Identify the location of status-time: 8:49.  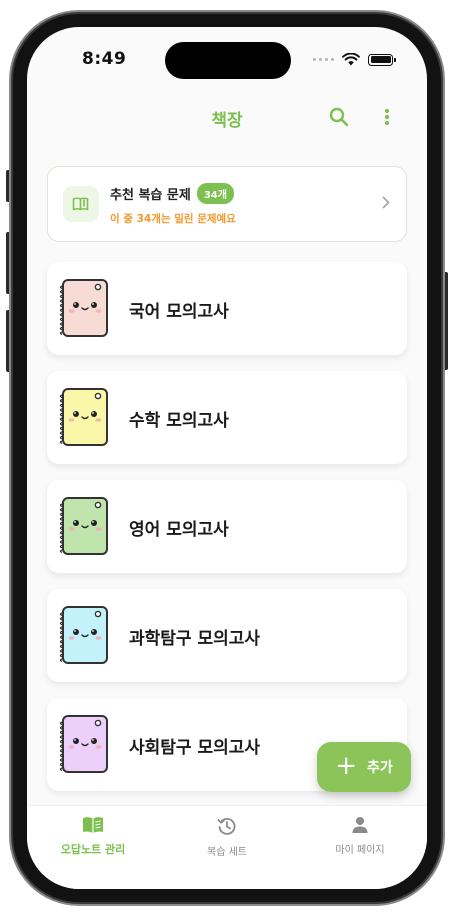
(104, 59).